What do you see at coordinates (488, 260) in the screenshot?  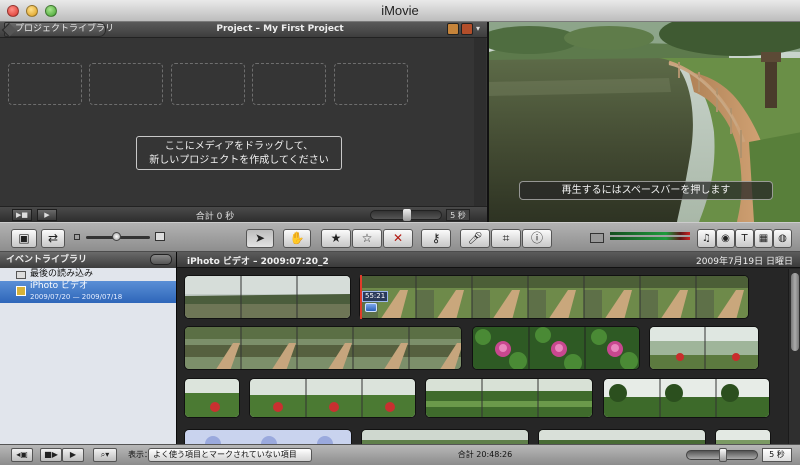 I see `event-header: iPhoto ビデオ – 2009:07:20_2 2009年7月19日 日曜日` at bounding box center [488, 260].